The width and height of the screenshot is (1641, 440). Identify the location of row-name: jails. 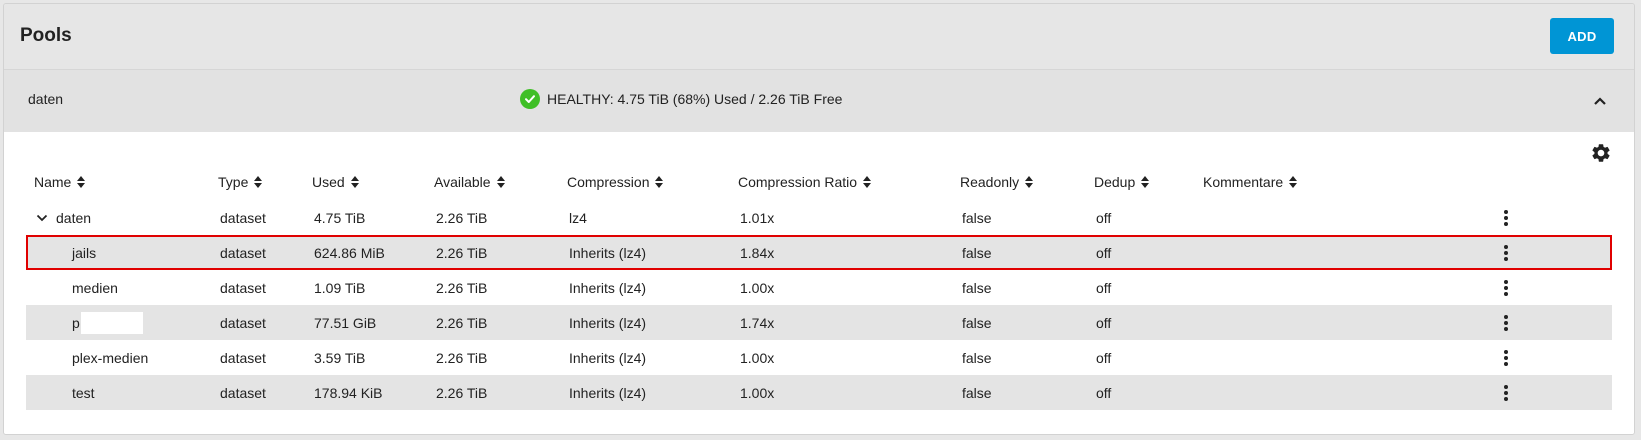
(84, 252).